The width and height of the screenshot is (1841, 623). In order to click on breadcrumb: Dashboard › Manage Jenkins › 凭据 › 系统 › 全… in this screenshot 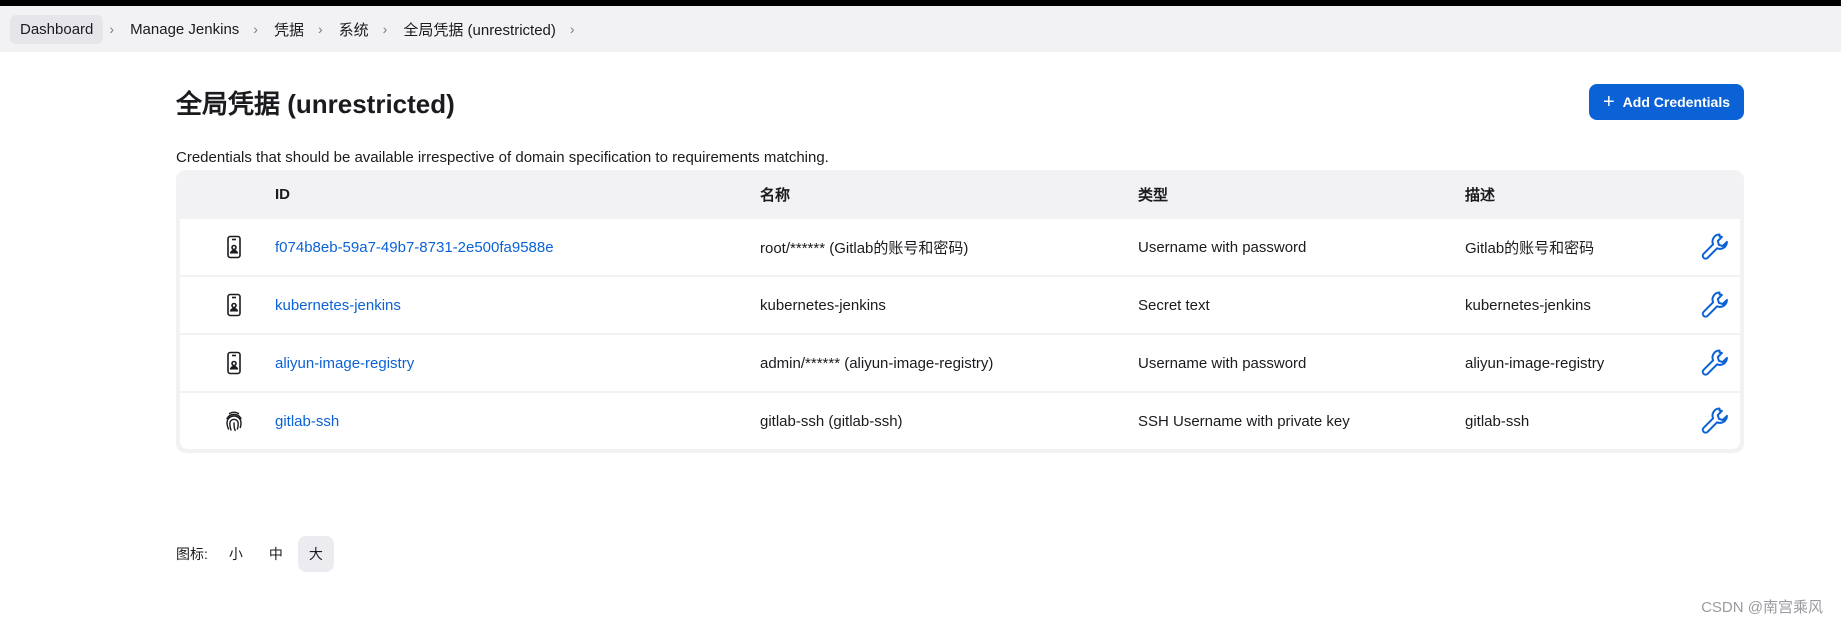, I will do `click(920, 29)`.